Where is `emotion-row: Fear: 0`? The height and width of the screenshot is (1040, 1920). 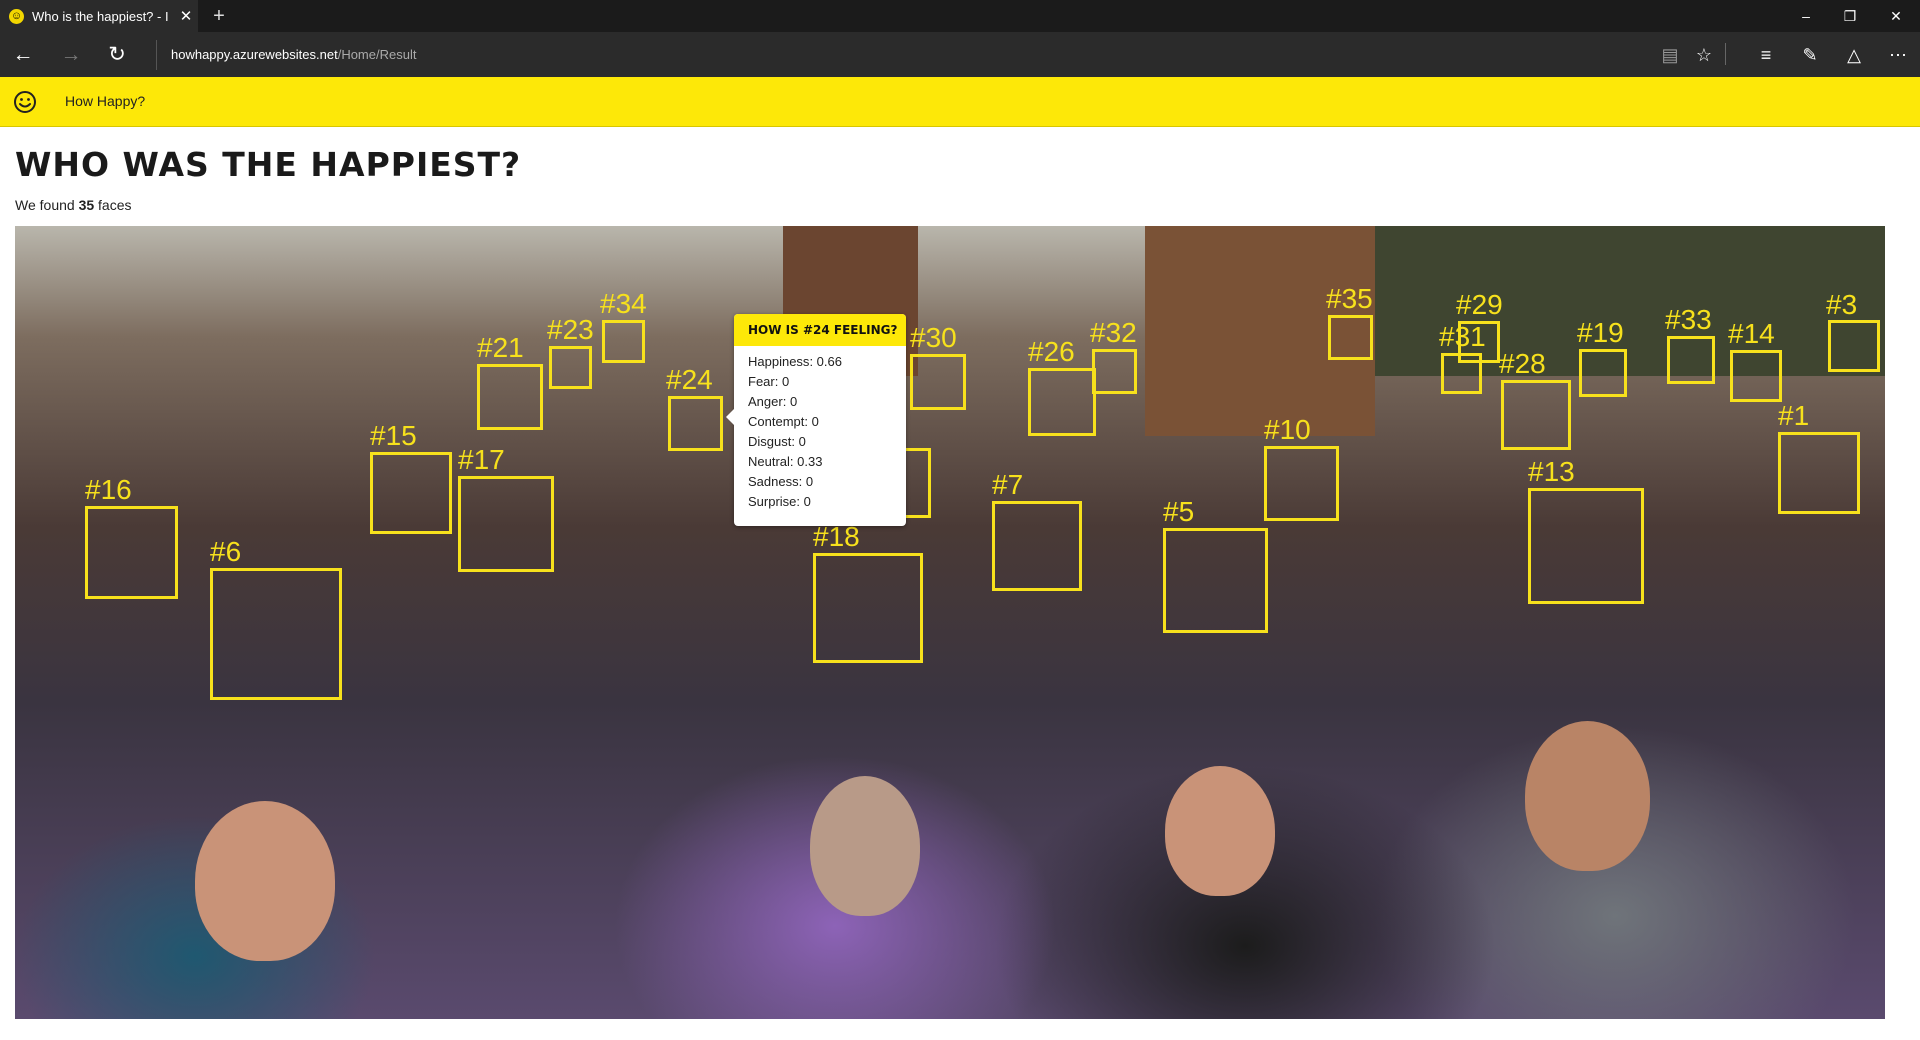 emotion-row: Fear: 0 is located at coordinates (769, 381).